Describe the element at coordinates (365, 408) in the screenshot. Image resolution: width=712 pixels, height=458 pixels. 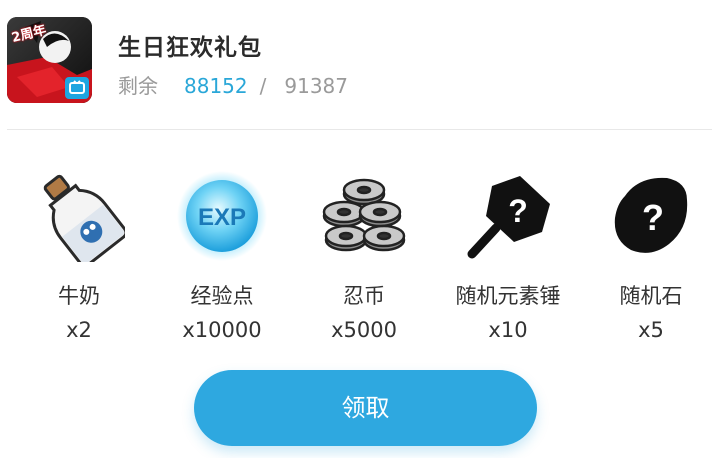
I see `claim-button: 领取` at that location.